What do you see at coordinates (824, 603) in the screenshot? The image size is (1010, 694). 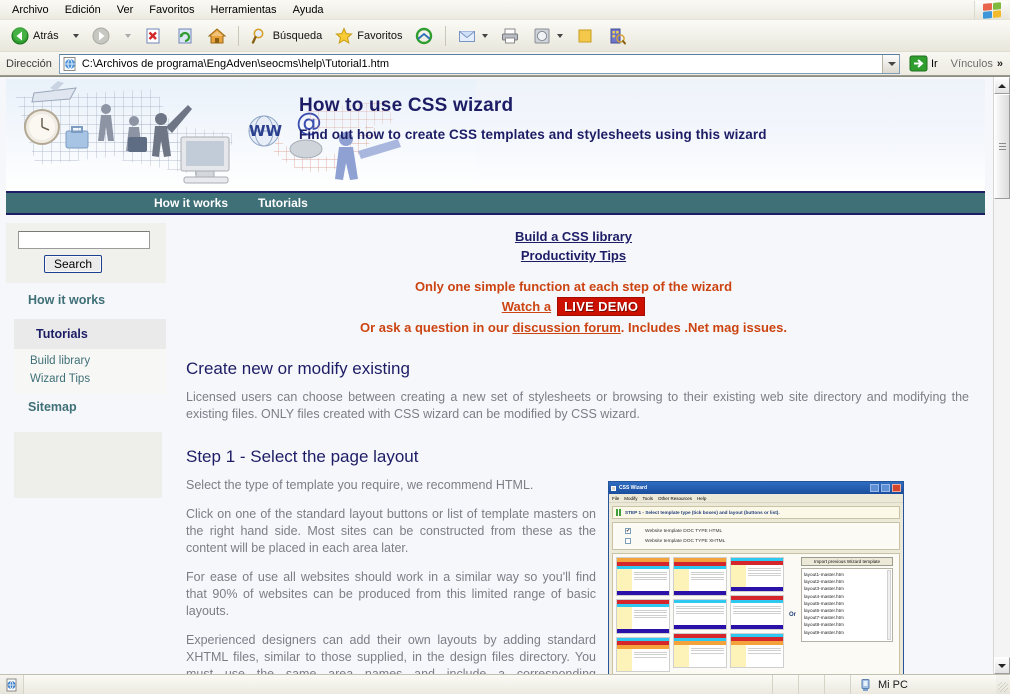 I see `master-item: layout5-master.htm` at bounding box center [824, 603].